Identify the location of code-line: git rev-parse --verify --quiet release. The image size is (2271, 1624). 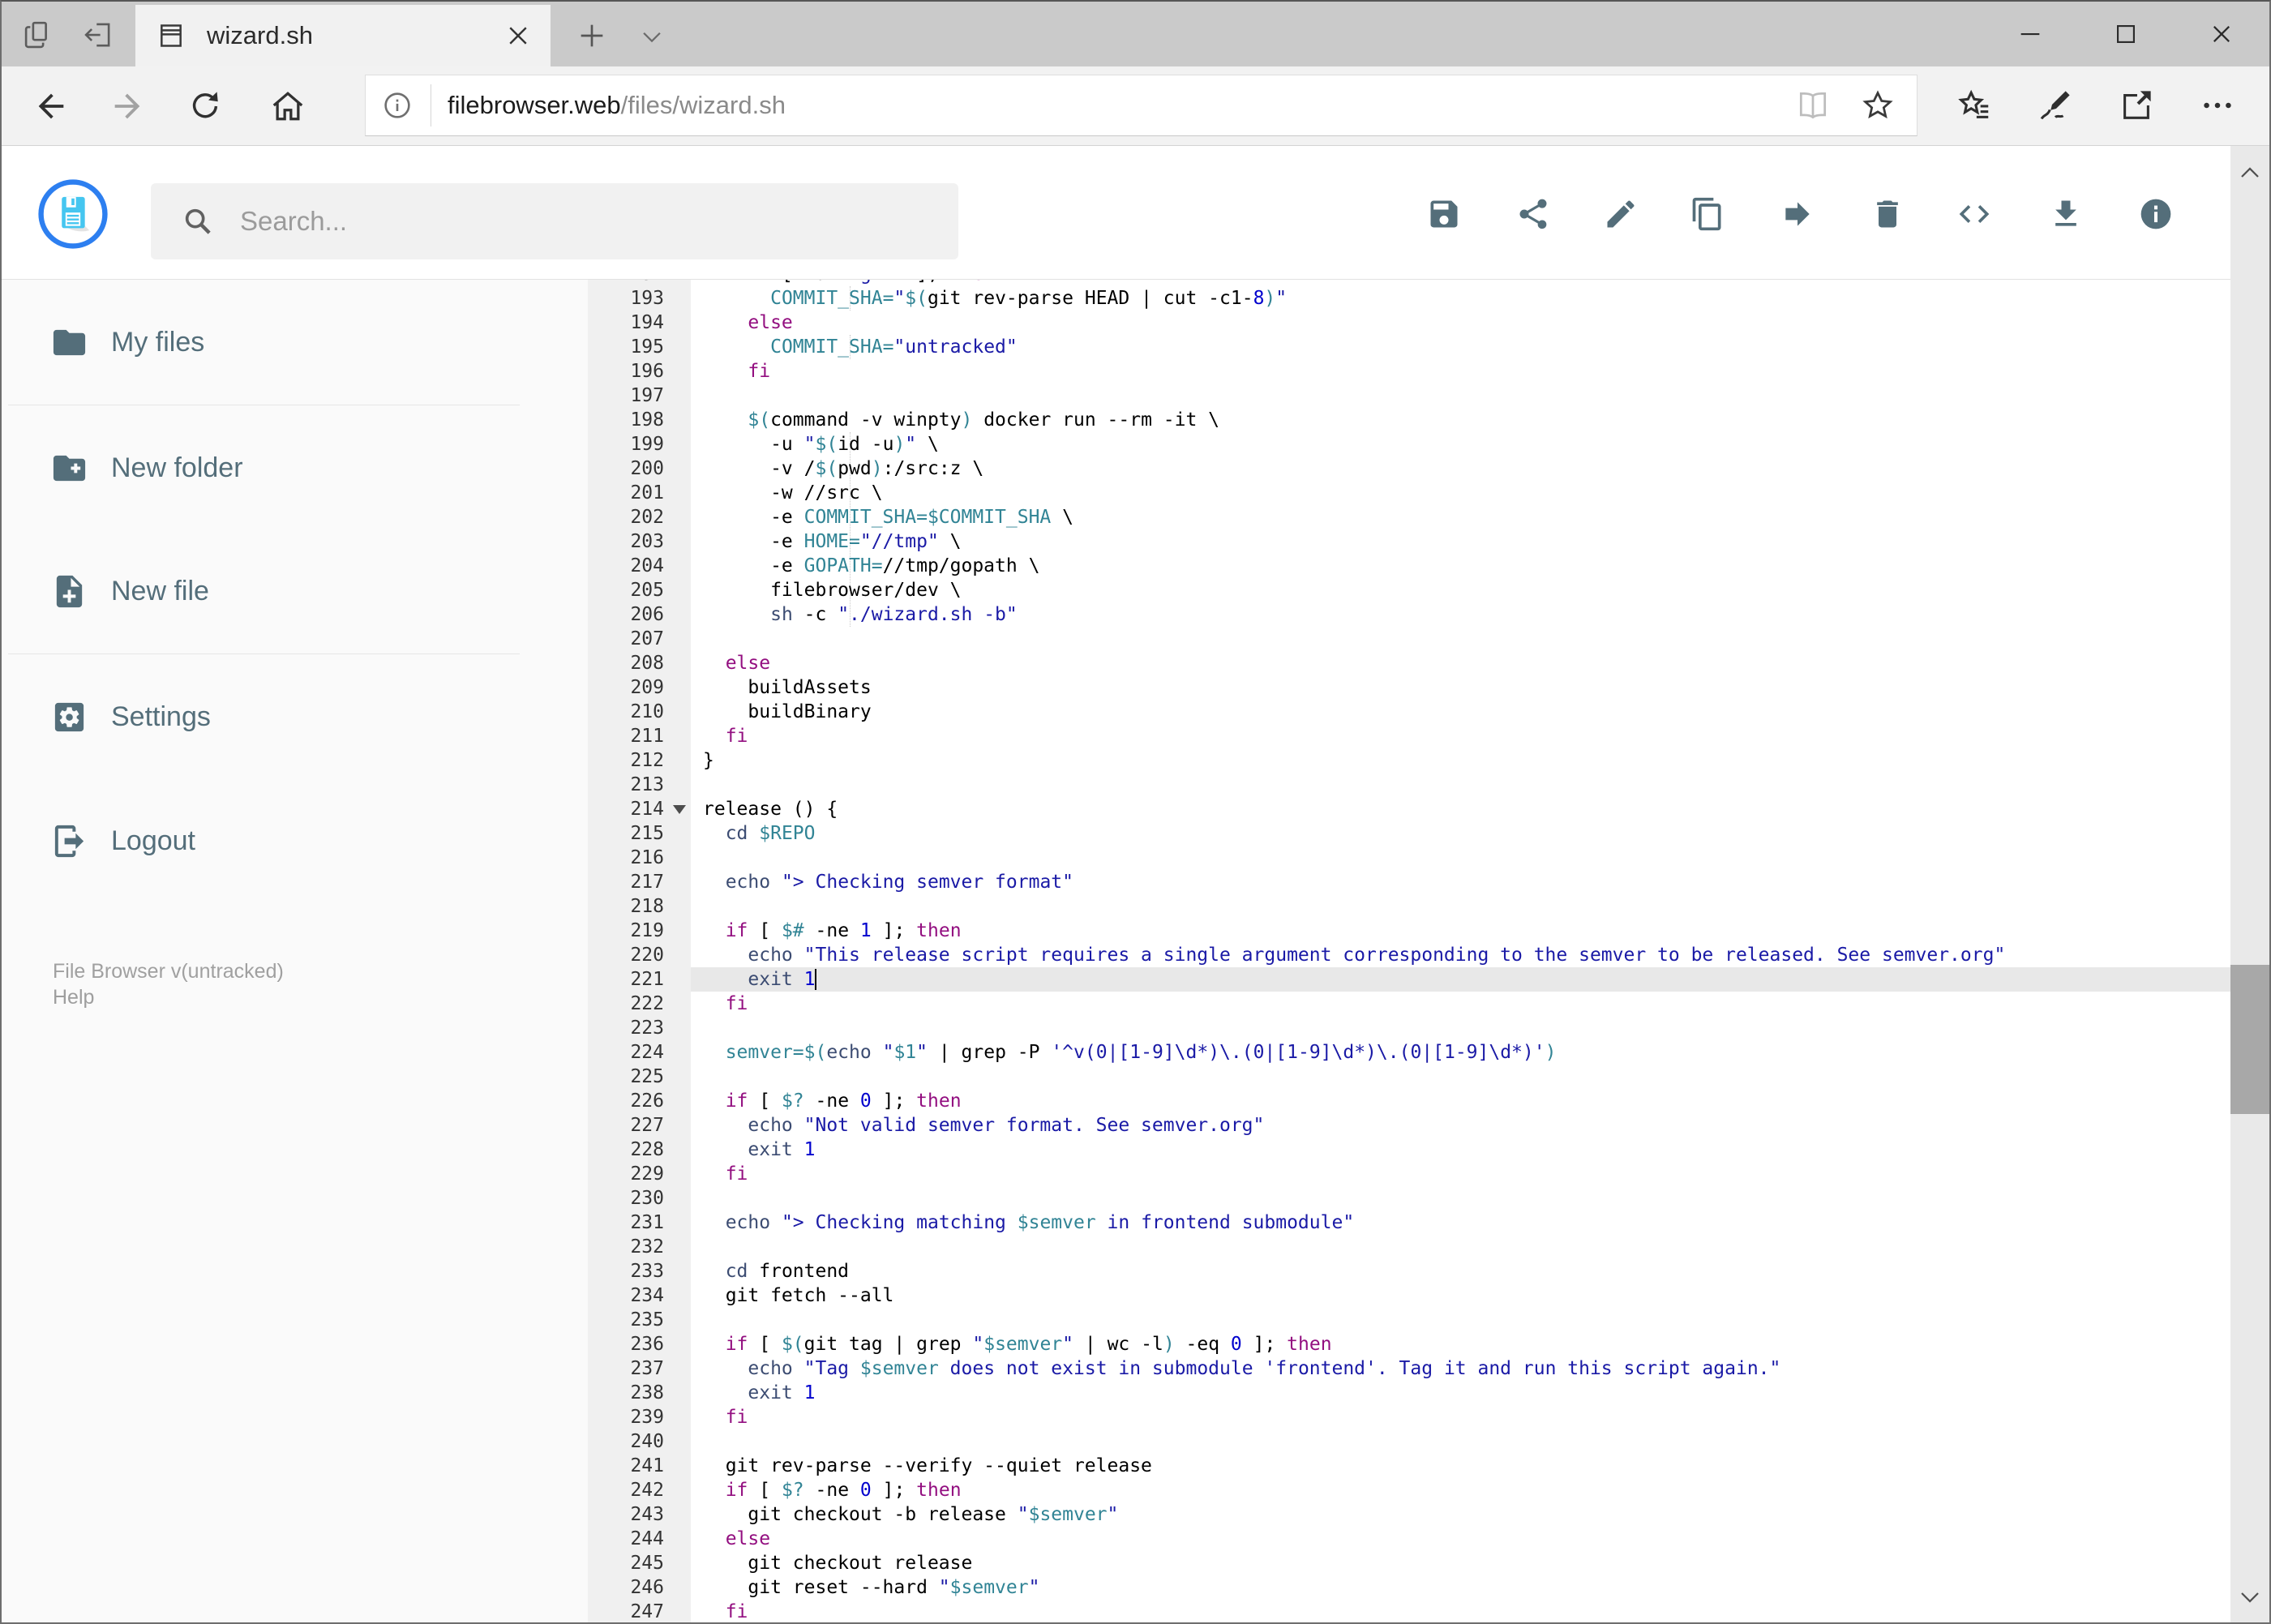
(1461, 1466).